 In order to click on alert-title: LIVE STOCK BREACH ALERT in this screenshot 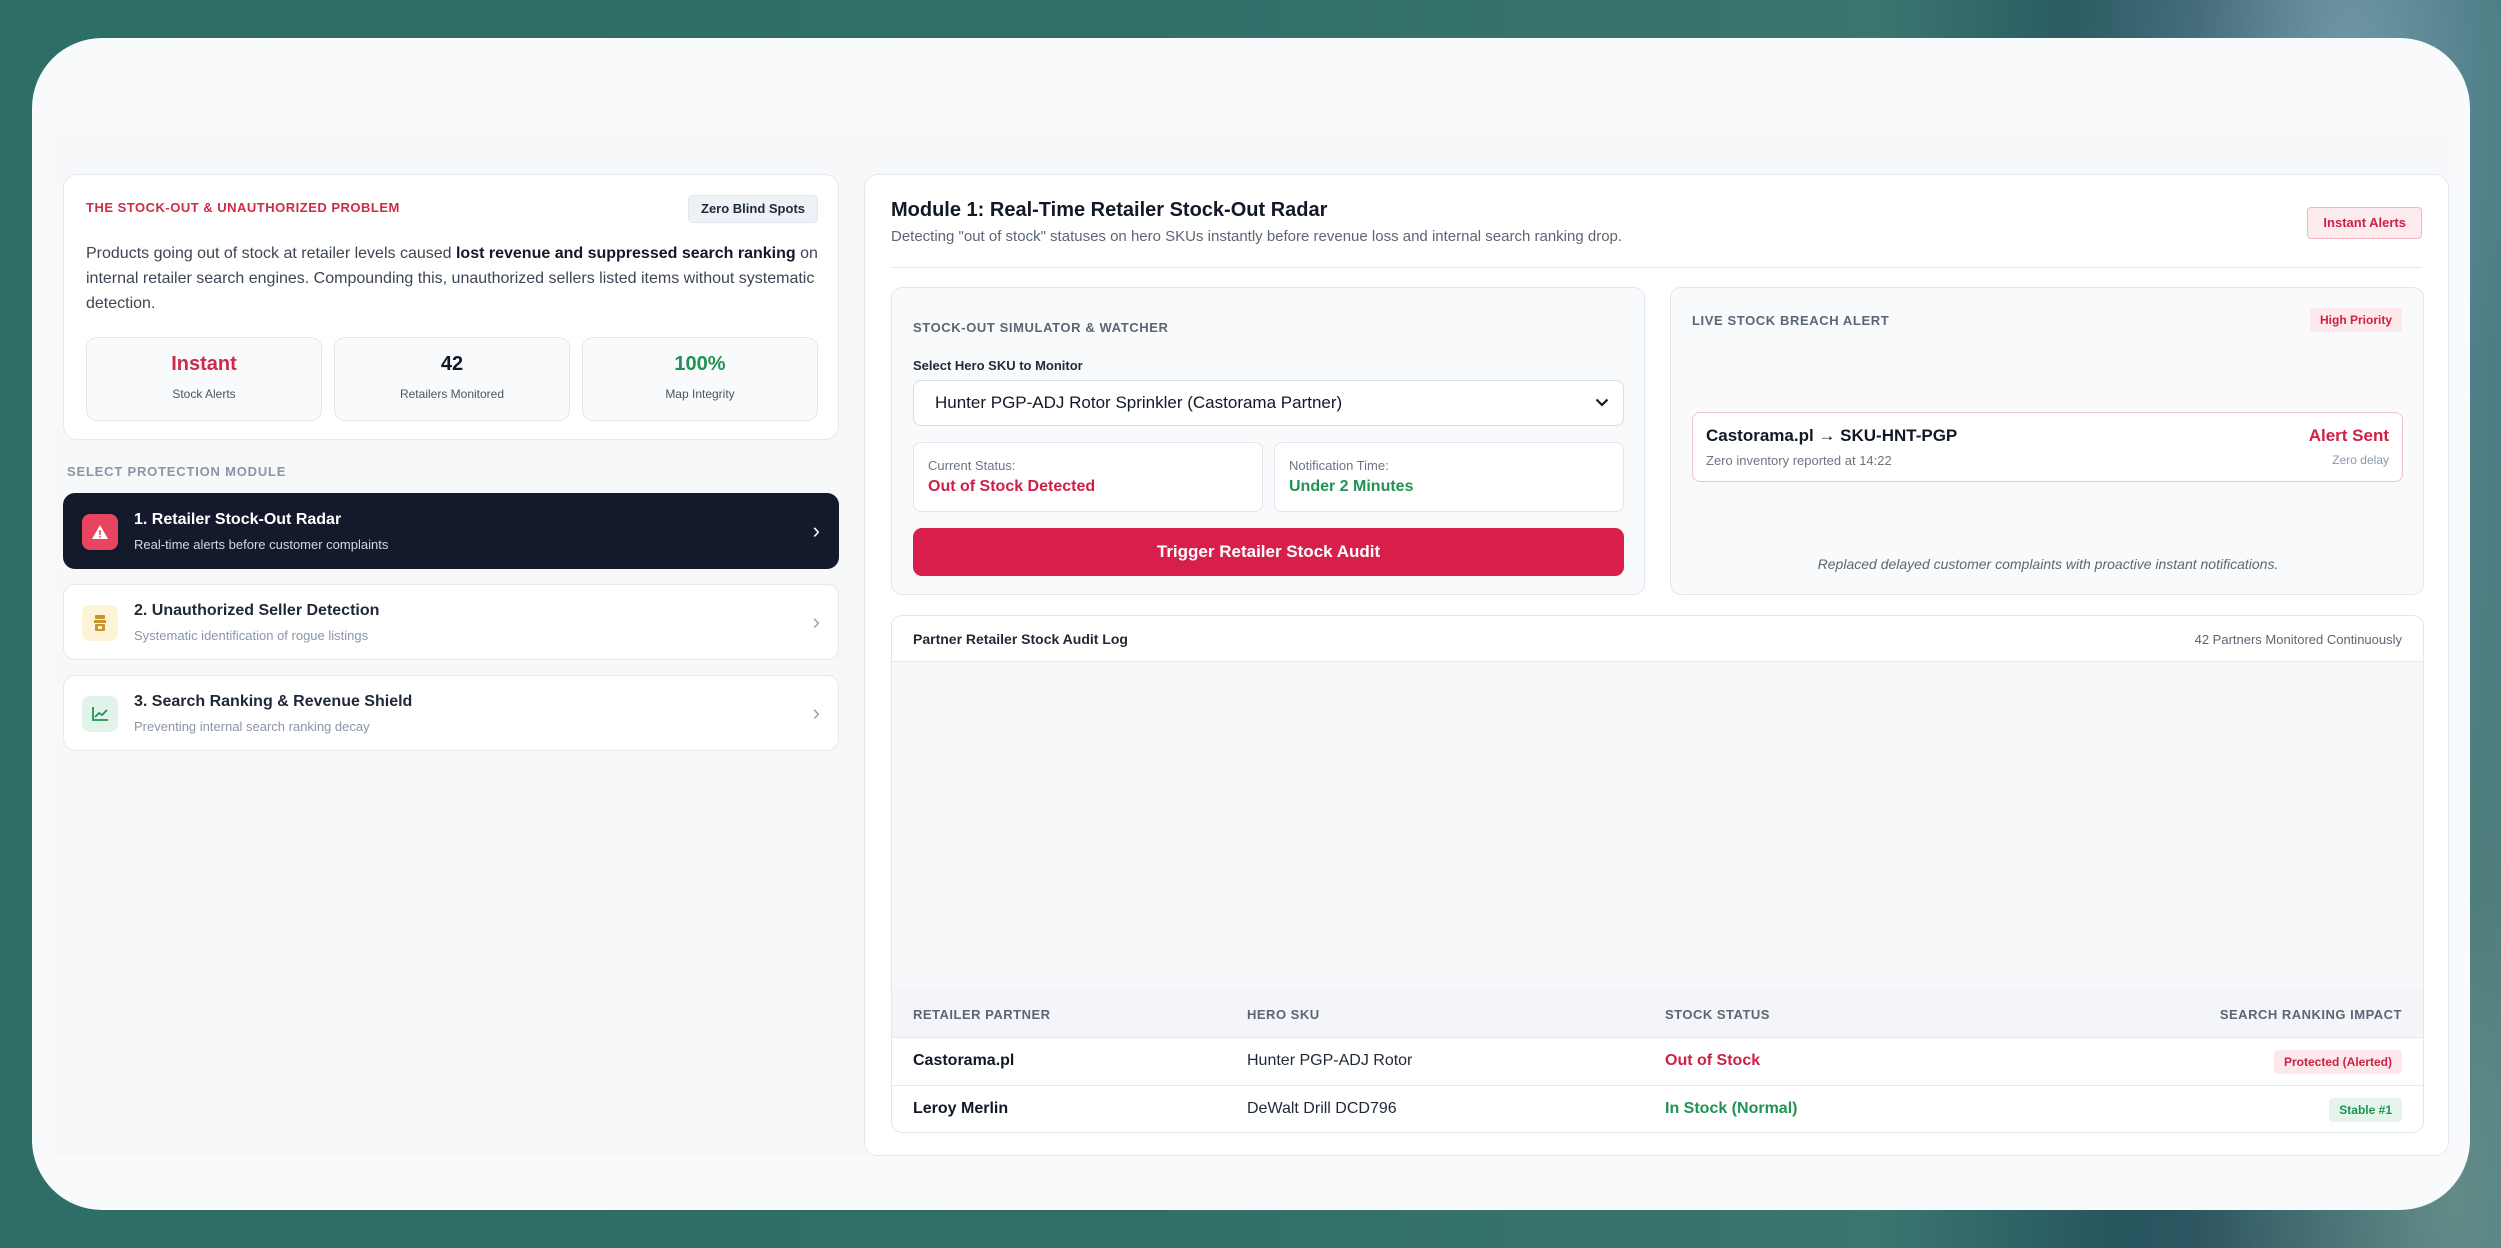, I will do `click(1791, 320)`.